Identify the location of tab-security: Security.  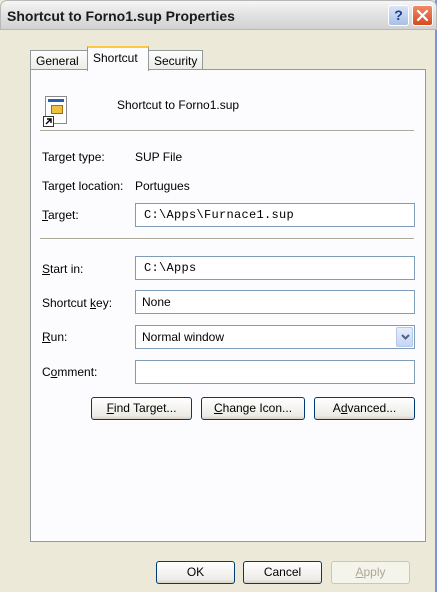
(175, 60).